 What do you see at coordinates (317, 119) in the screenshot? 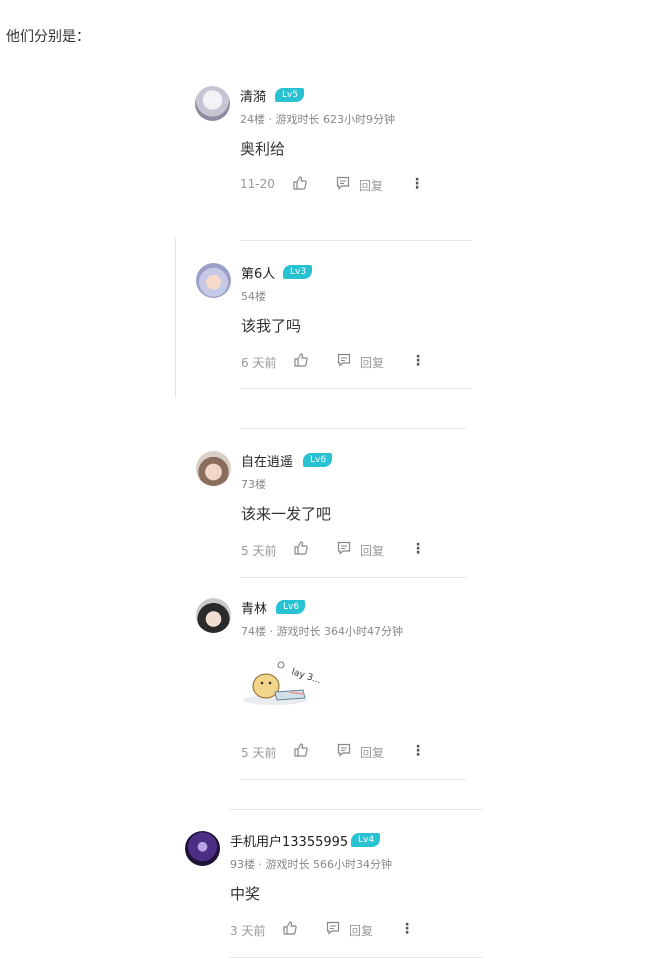
I see `comment-meta: 24楼 · 游戏时长 623小时9分钟` at bounding box center [317, 119].